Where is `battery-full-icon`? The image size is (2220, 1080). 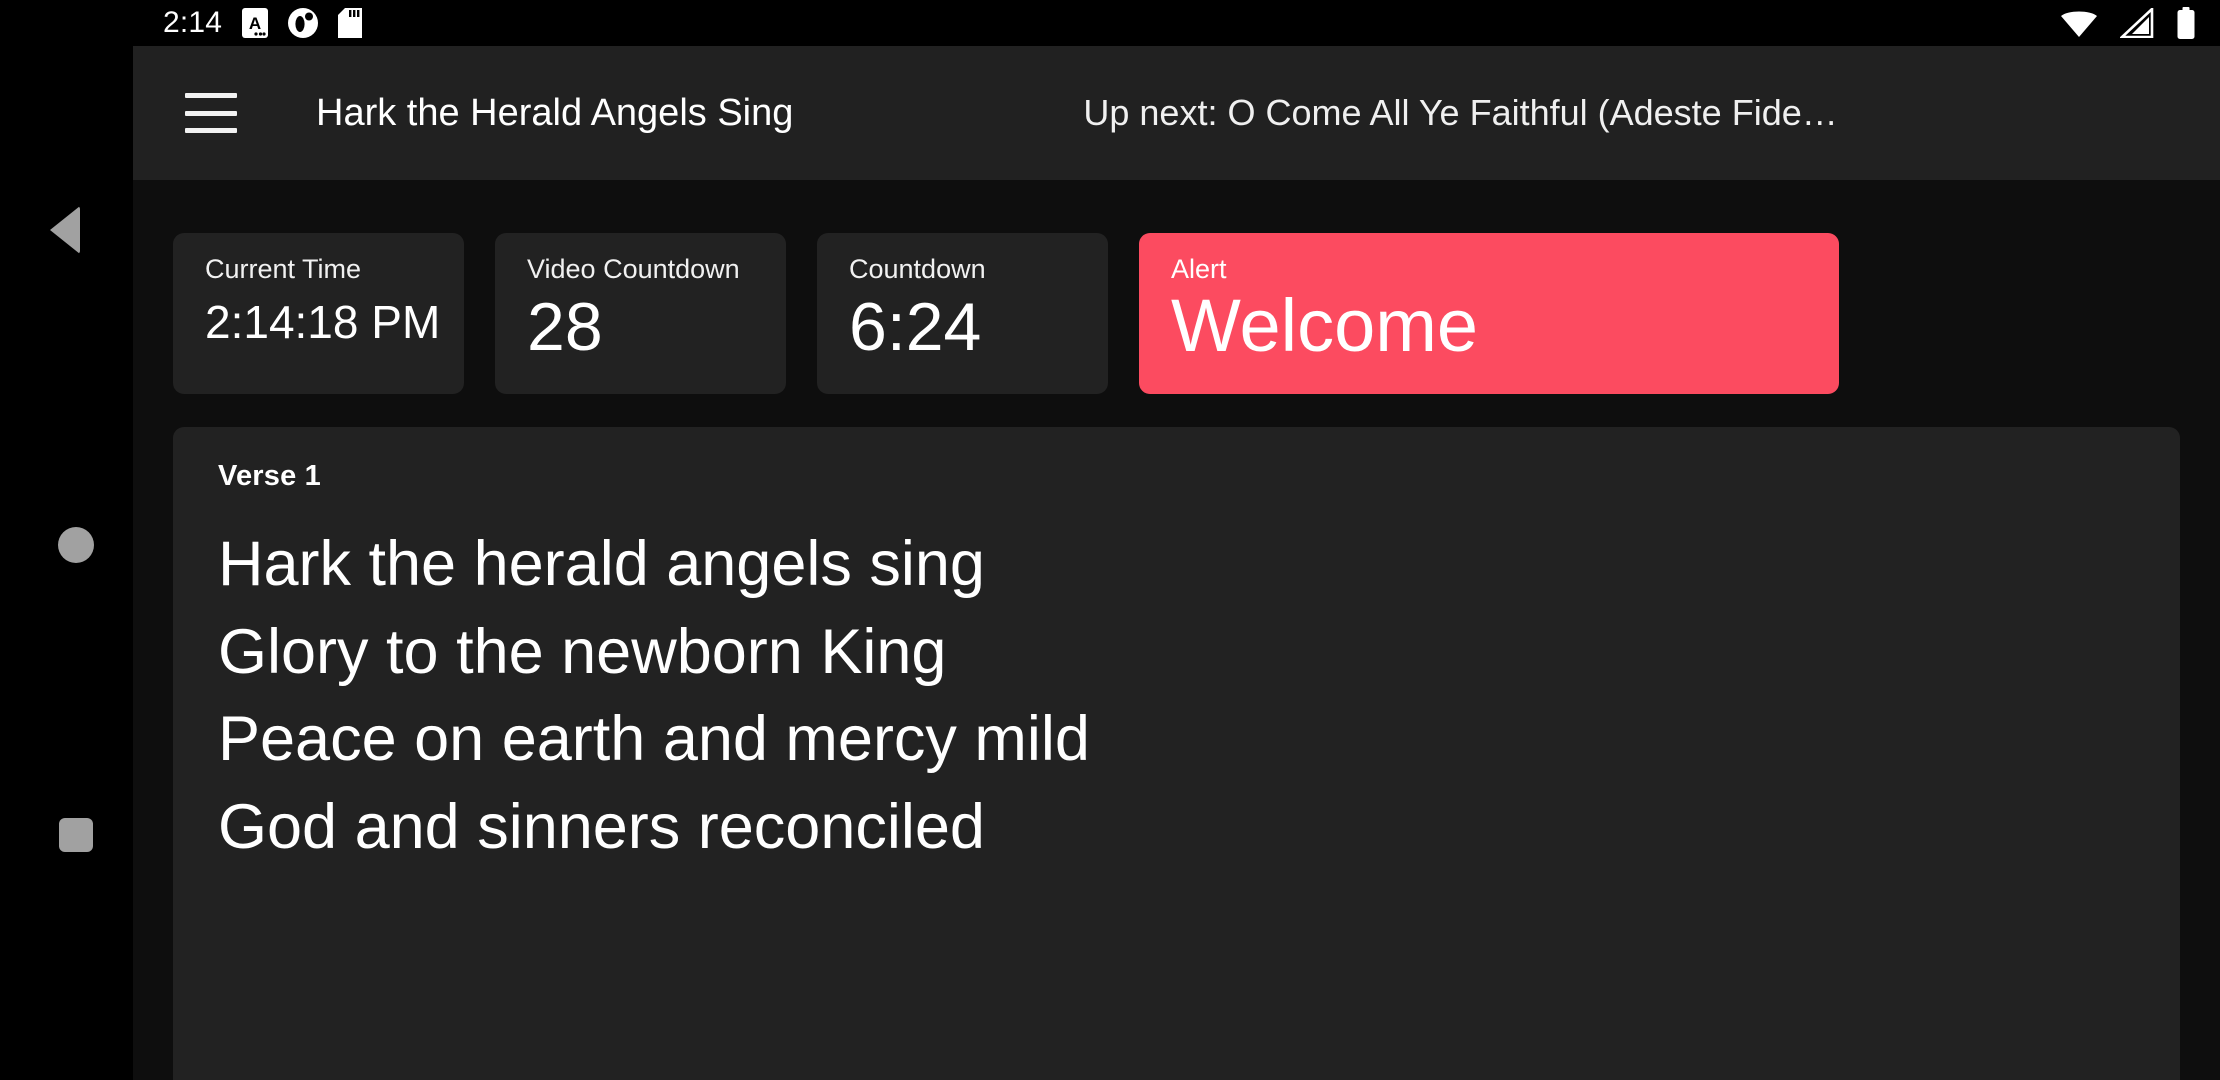
battery-full-icon is located at coordinates (2186, 23).